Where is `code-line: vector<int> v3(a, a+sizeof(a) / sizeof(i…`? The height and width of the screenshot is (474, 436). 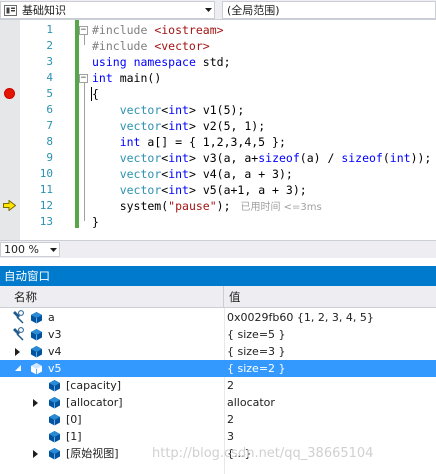
code-line: vector<int> v3(a, a+sizeof(a) / sizeof(i… is located at coordinates (262, 158).